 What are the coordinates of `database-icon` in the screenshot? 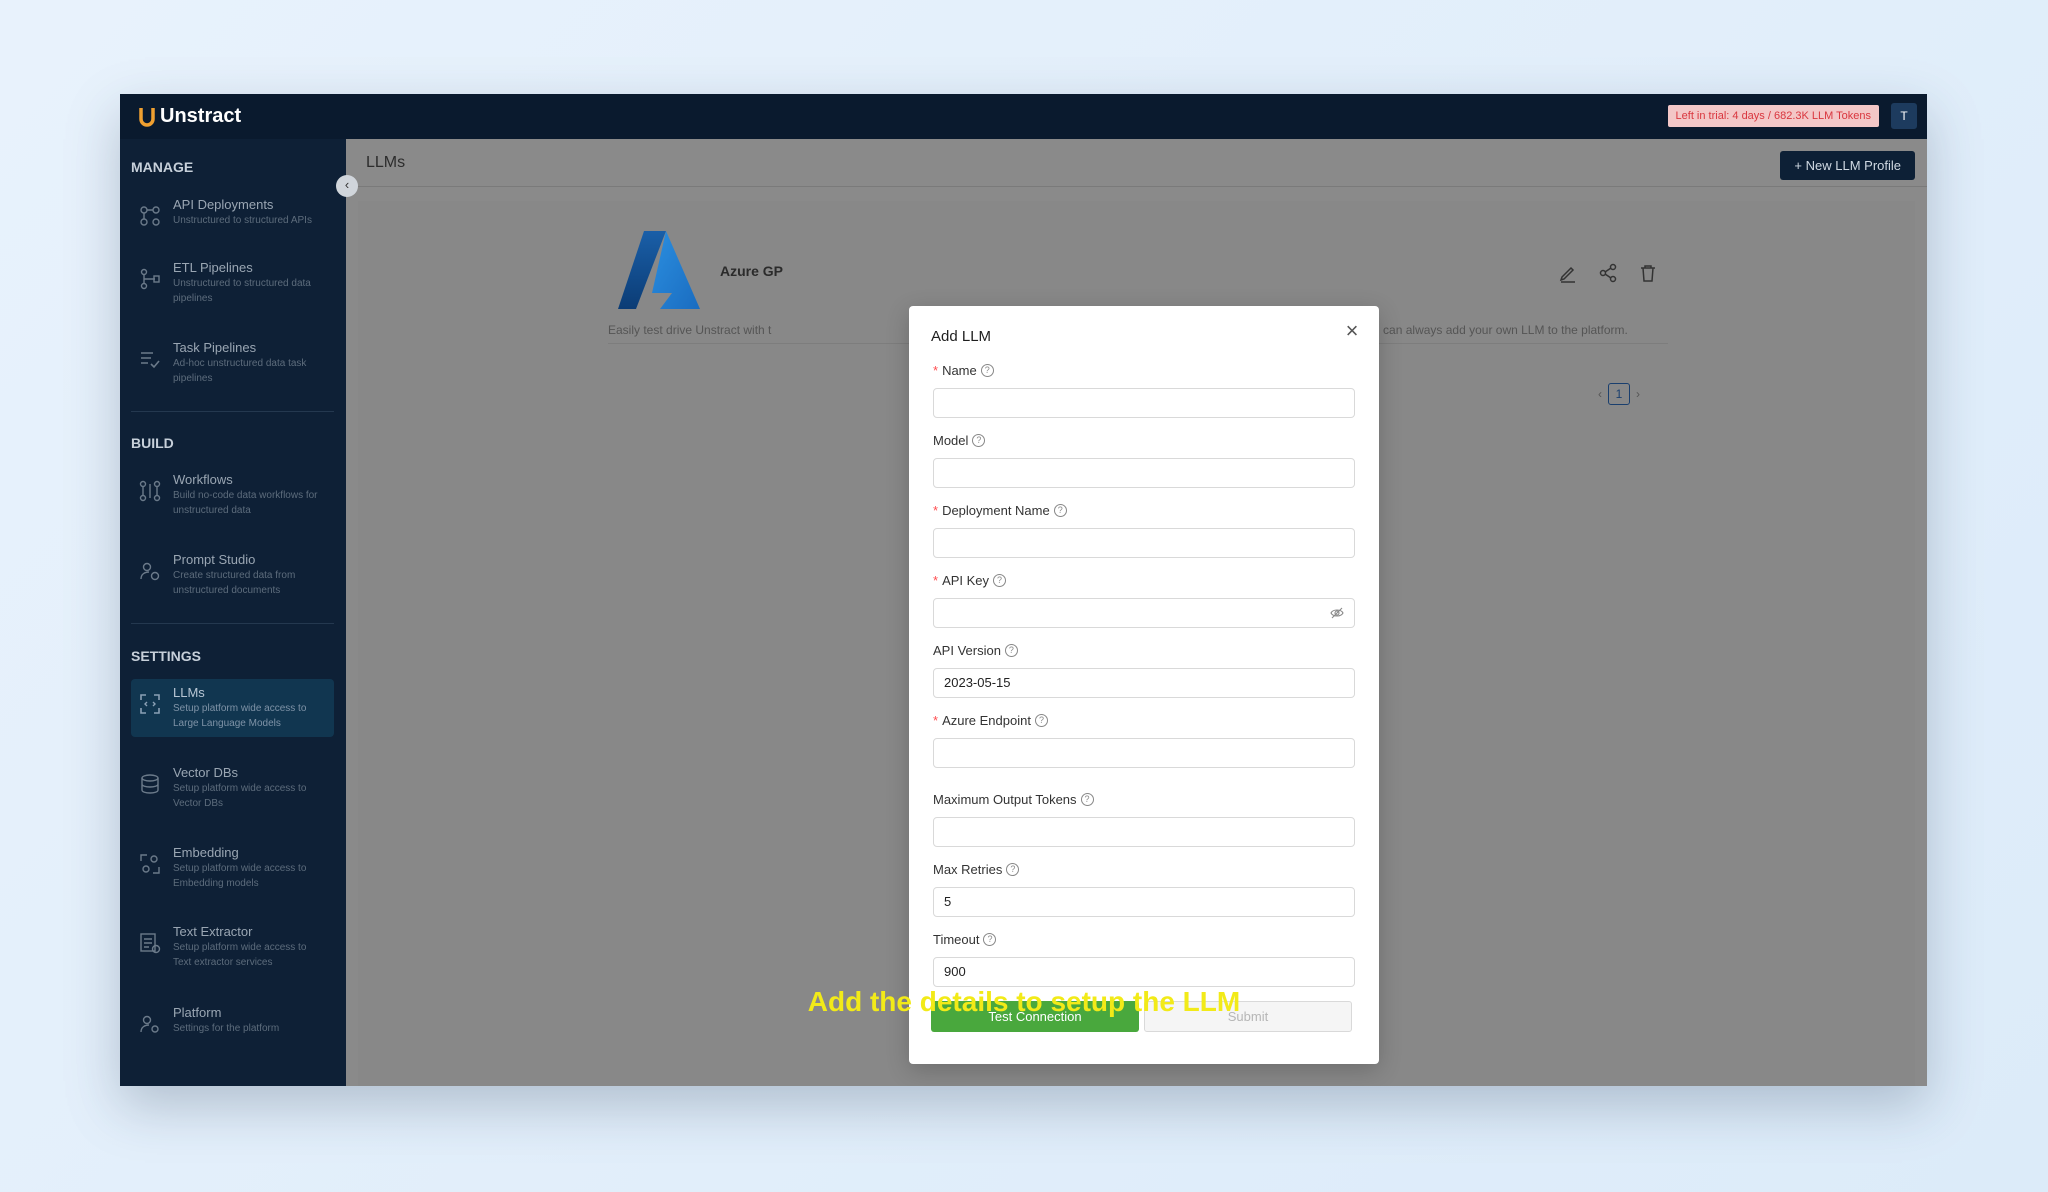 It's located at (150, 784).